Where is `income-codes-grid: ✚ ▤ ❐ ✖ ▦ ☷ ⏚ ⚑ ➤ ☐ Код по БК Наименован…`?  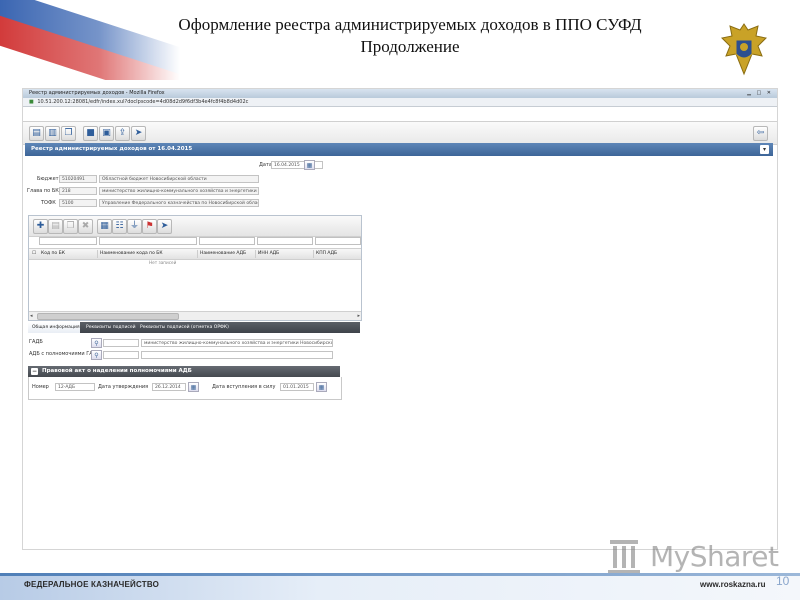 income-codes-grid: ✚ ▤ ❐ ✖ ▦ ☷ ⏚ ⚑ ➤ ☐ Код по БК Наименован… is located at coordinates (195, 268).